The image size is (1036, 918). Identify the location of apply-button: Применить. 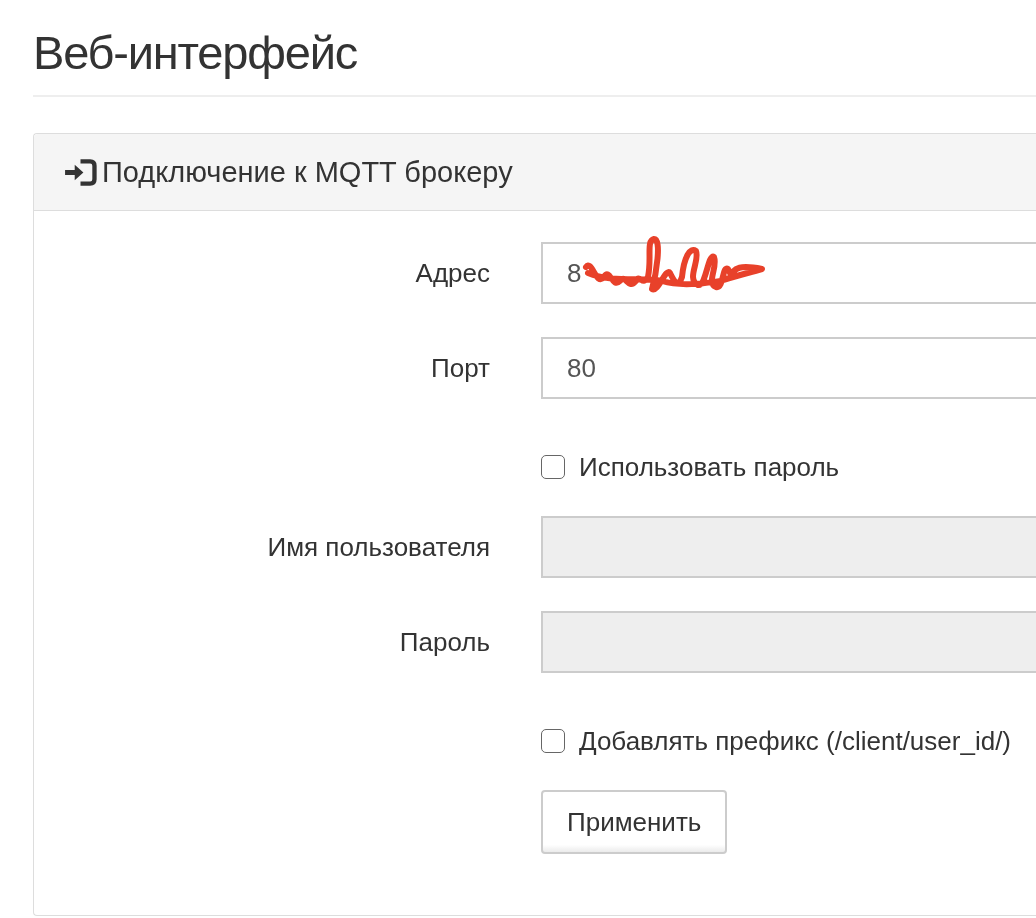
(634, 822).